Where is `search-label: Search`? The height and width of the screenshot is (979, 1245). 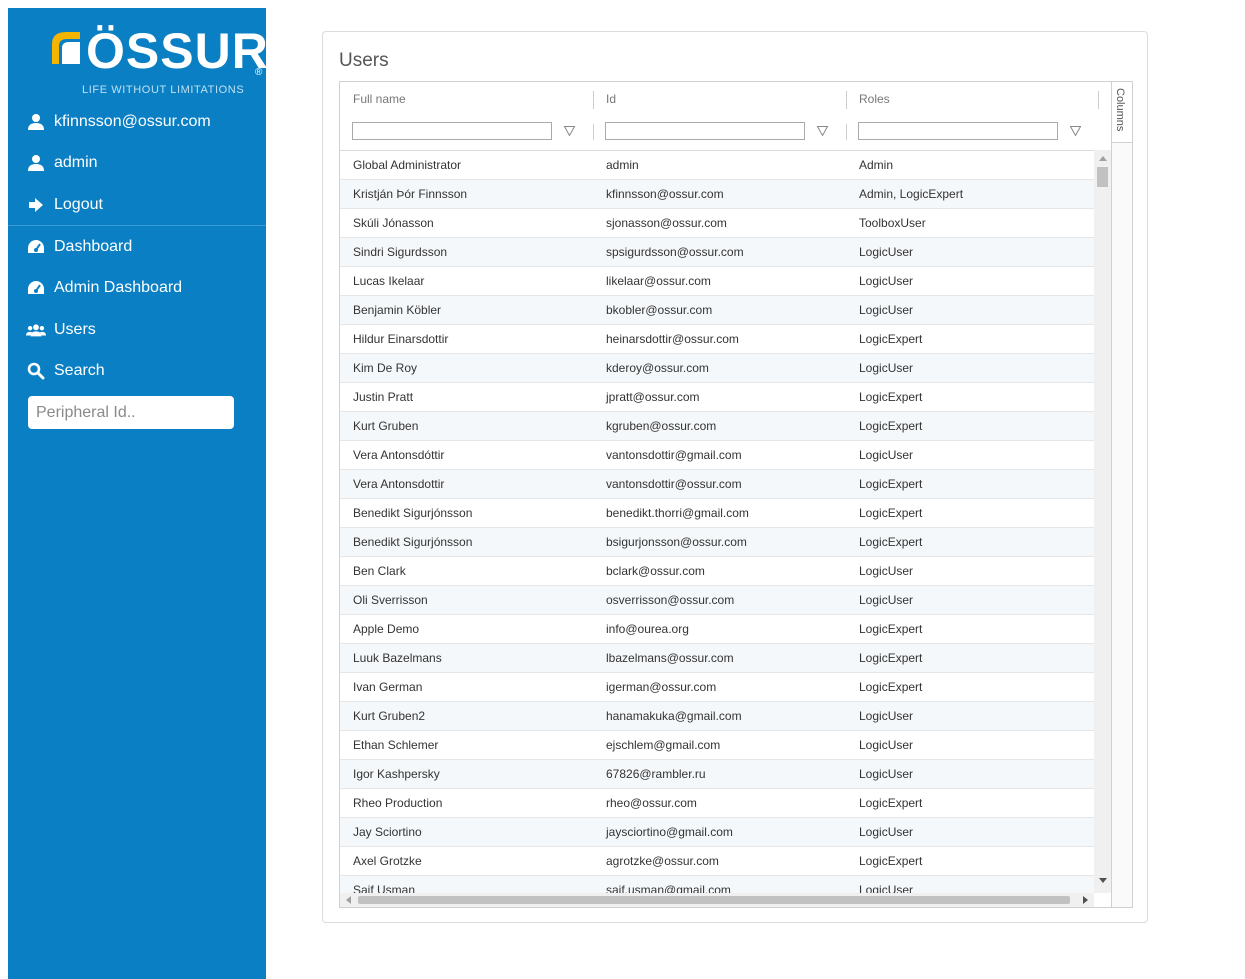
search-label: Search is located at coordinates (79, 370).